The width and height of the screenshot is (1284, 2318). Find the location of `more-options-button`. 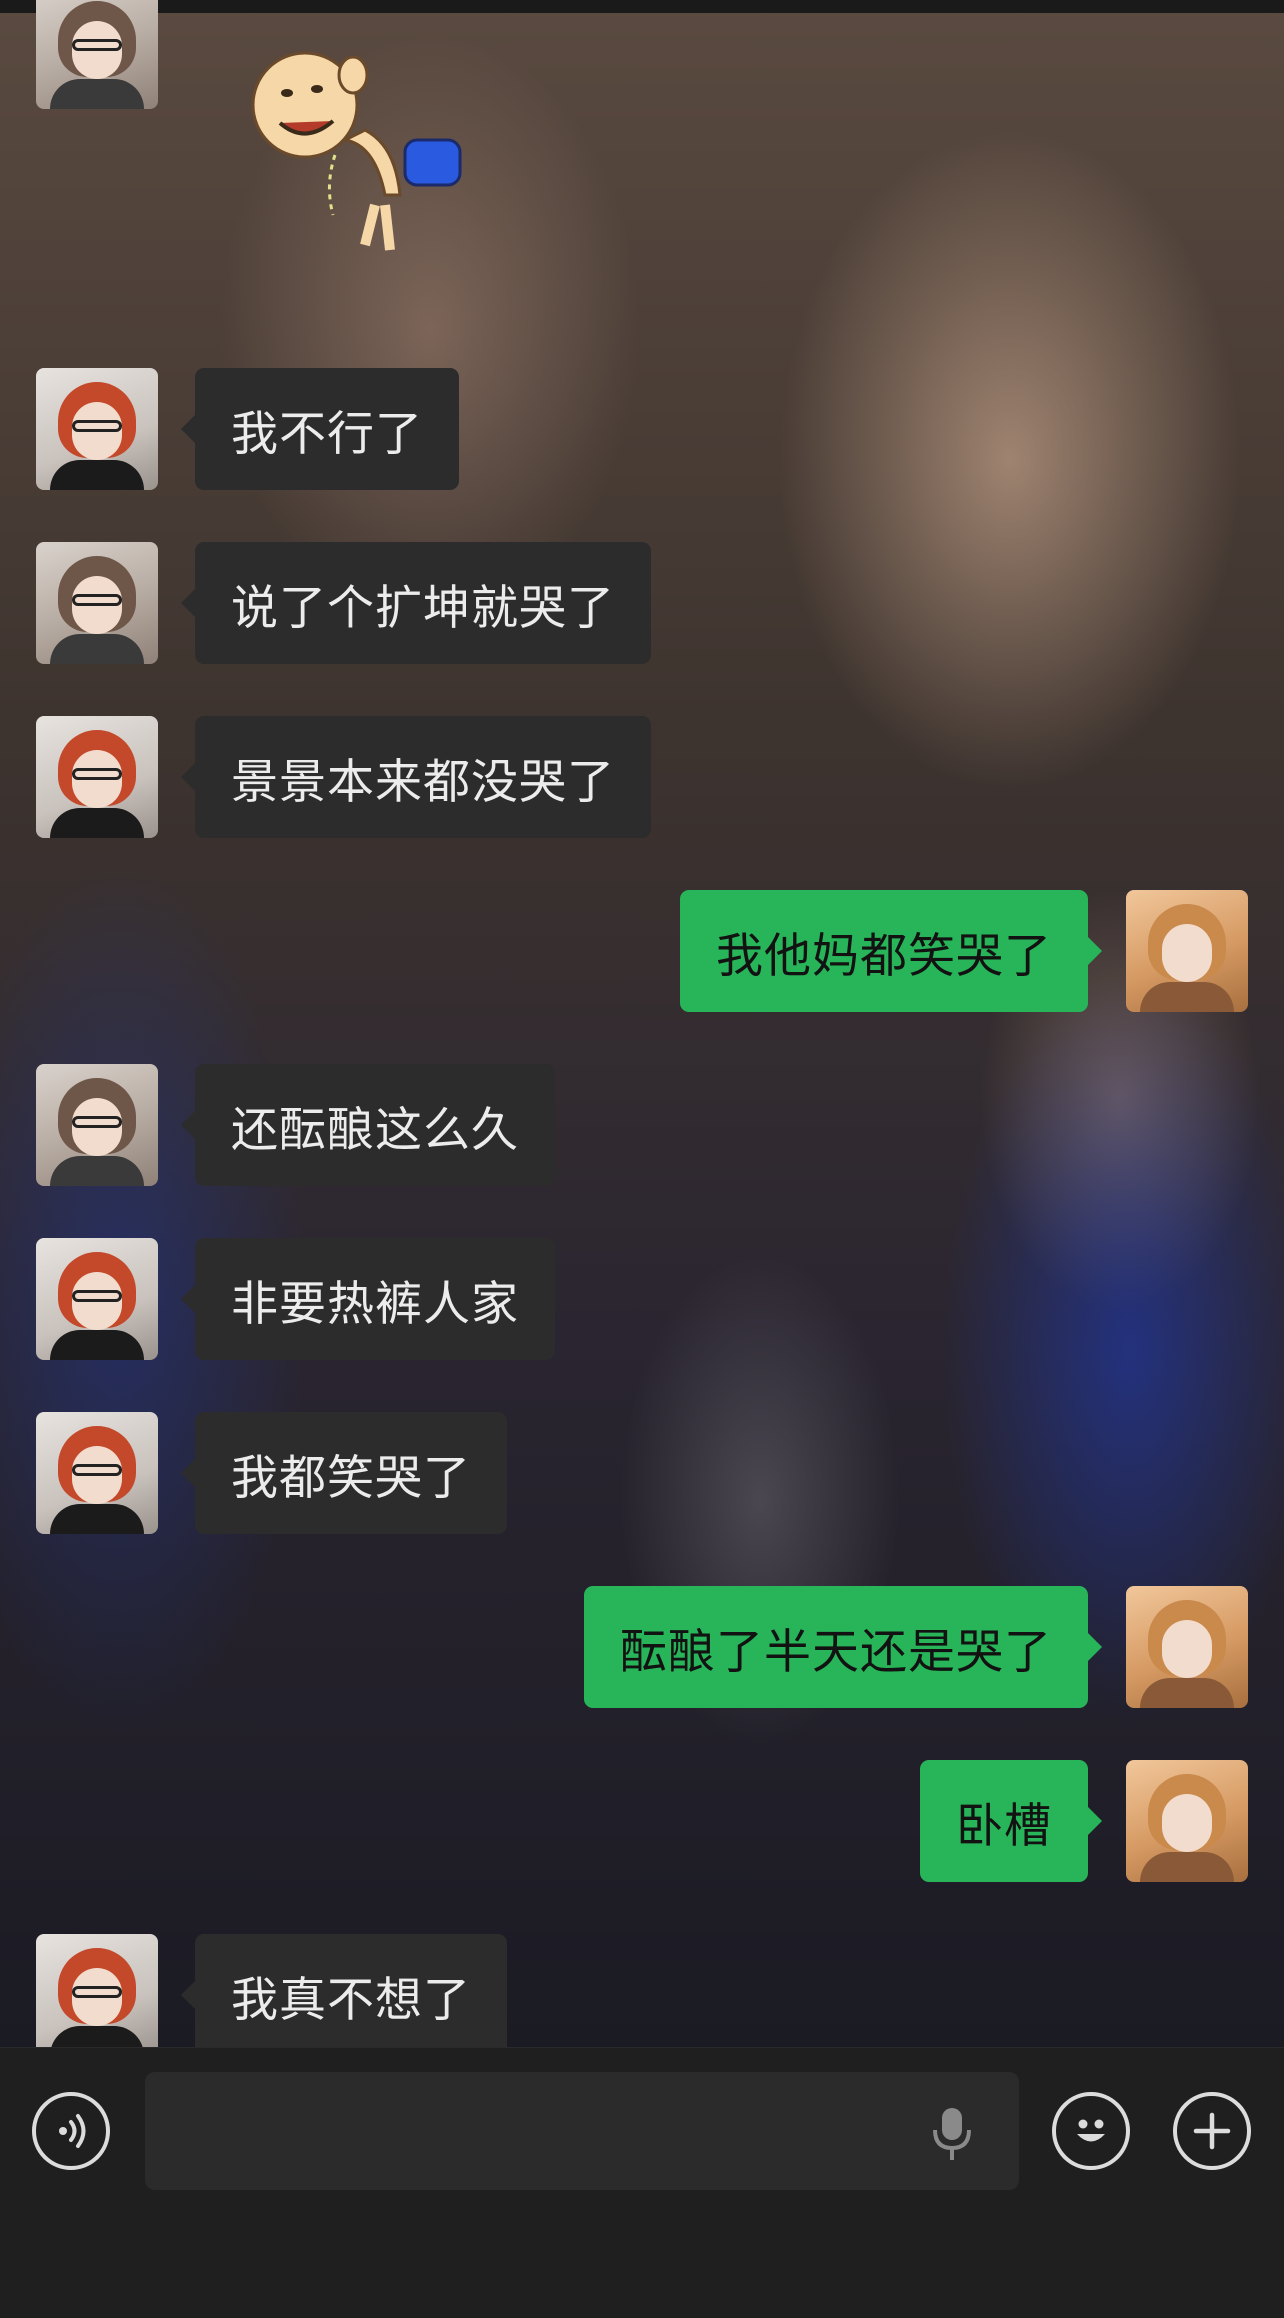

more-options-button is located at coordinates (1212, 2131).